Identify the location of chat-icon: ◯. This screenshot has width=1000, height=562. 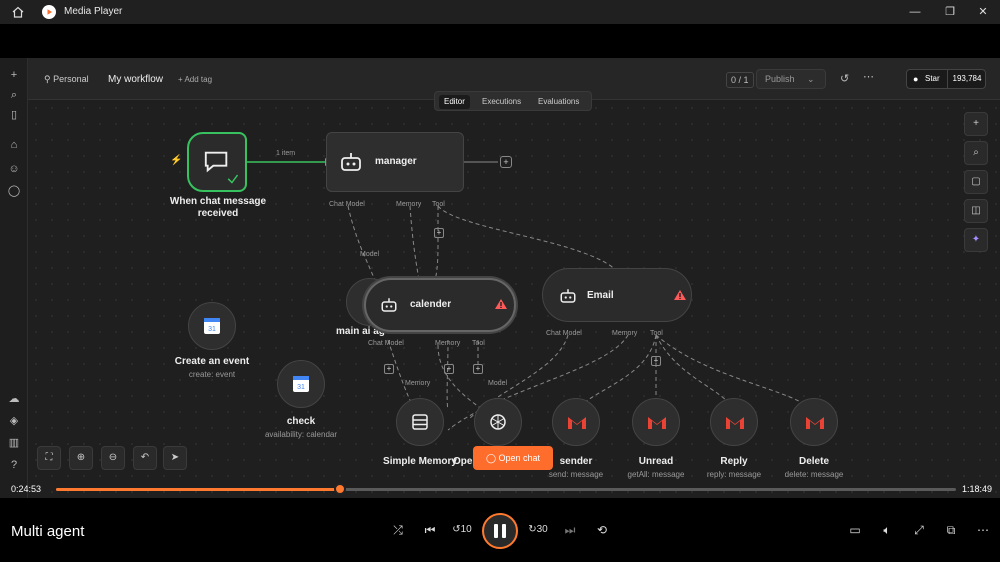
(14, 191).